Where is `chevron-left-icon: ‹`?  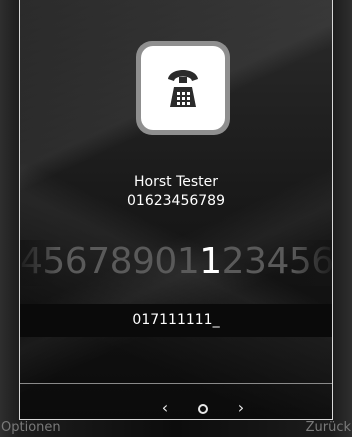 chevron-left-icon: ‹ is located at coordinates (165, 408).